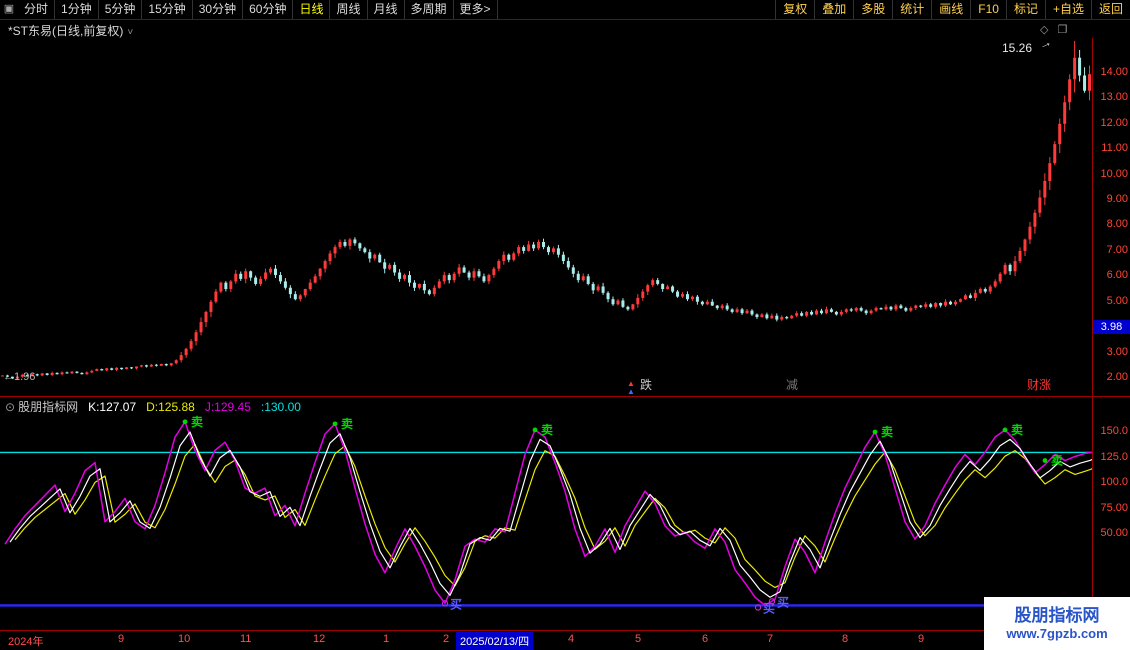  I want to click on menu-item-多周期: 多周期, so click(429, 9).